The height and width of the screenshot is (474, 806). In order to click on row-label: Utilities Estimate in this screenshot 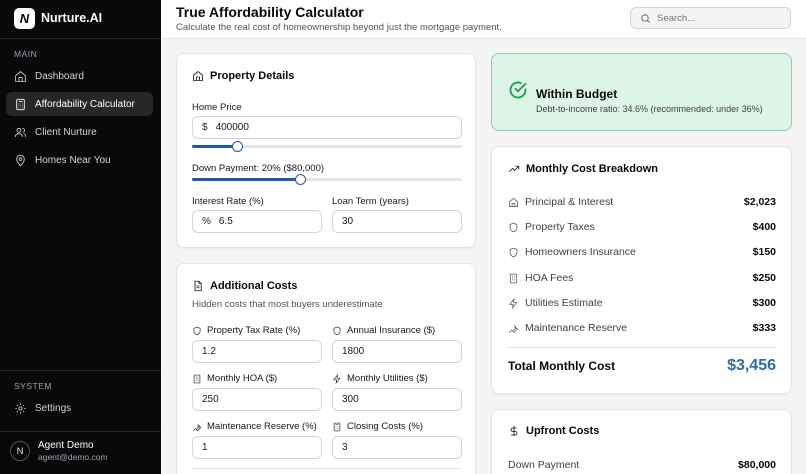, I will do `click(564, 303)`.